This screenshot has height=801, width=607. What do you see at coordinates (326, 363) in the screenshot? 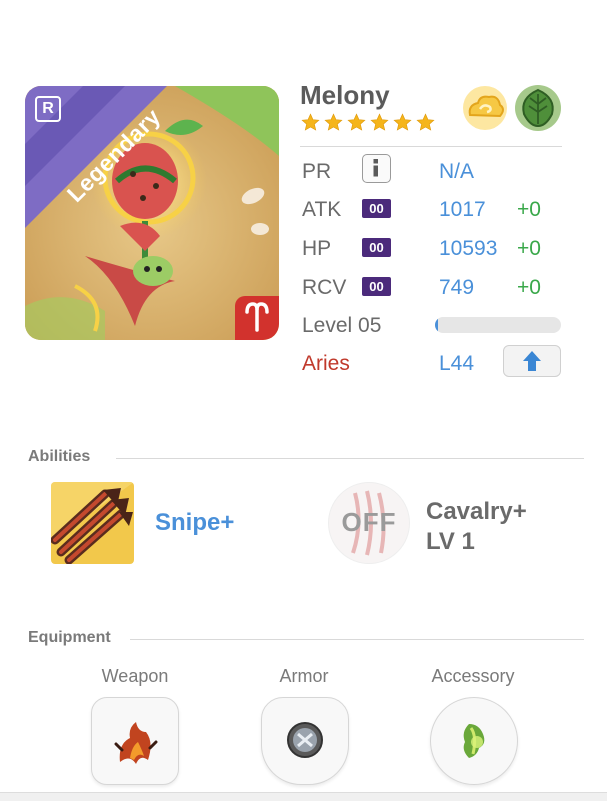
I see `zodiac-label: Aries` at bounding box center [326, 363].